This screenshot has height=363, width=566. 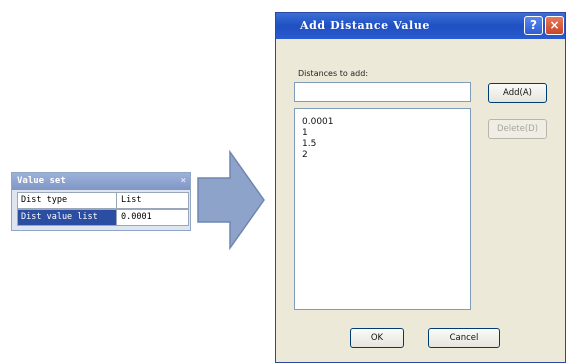 What do you see at coordinates (386, 133) in the screenshot?
I see `list-item: 1` at bounding box center [386, 133].